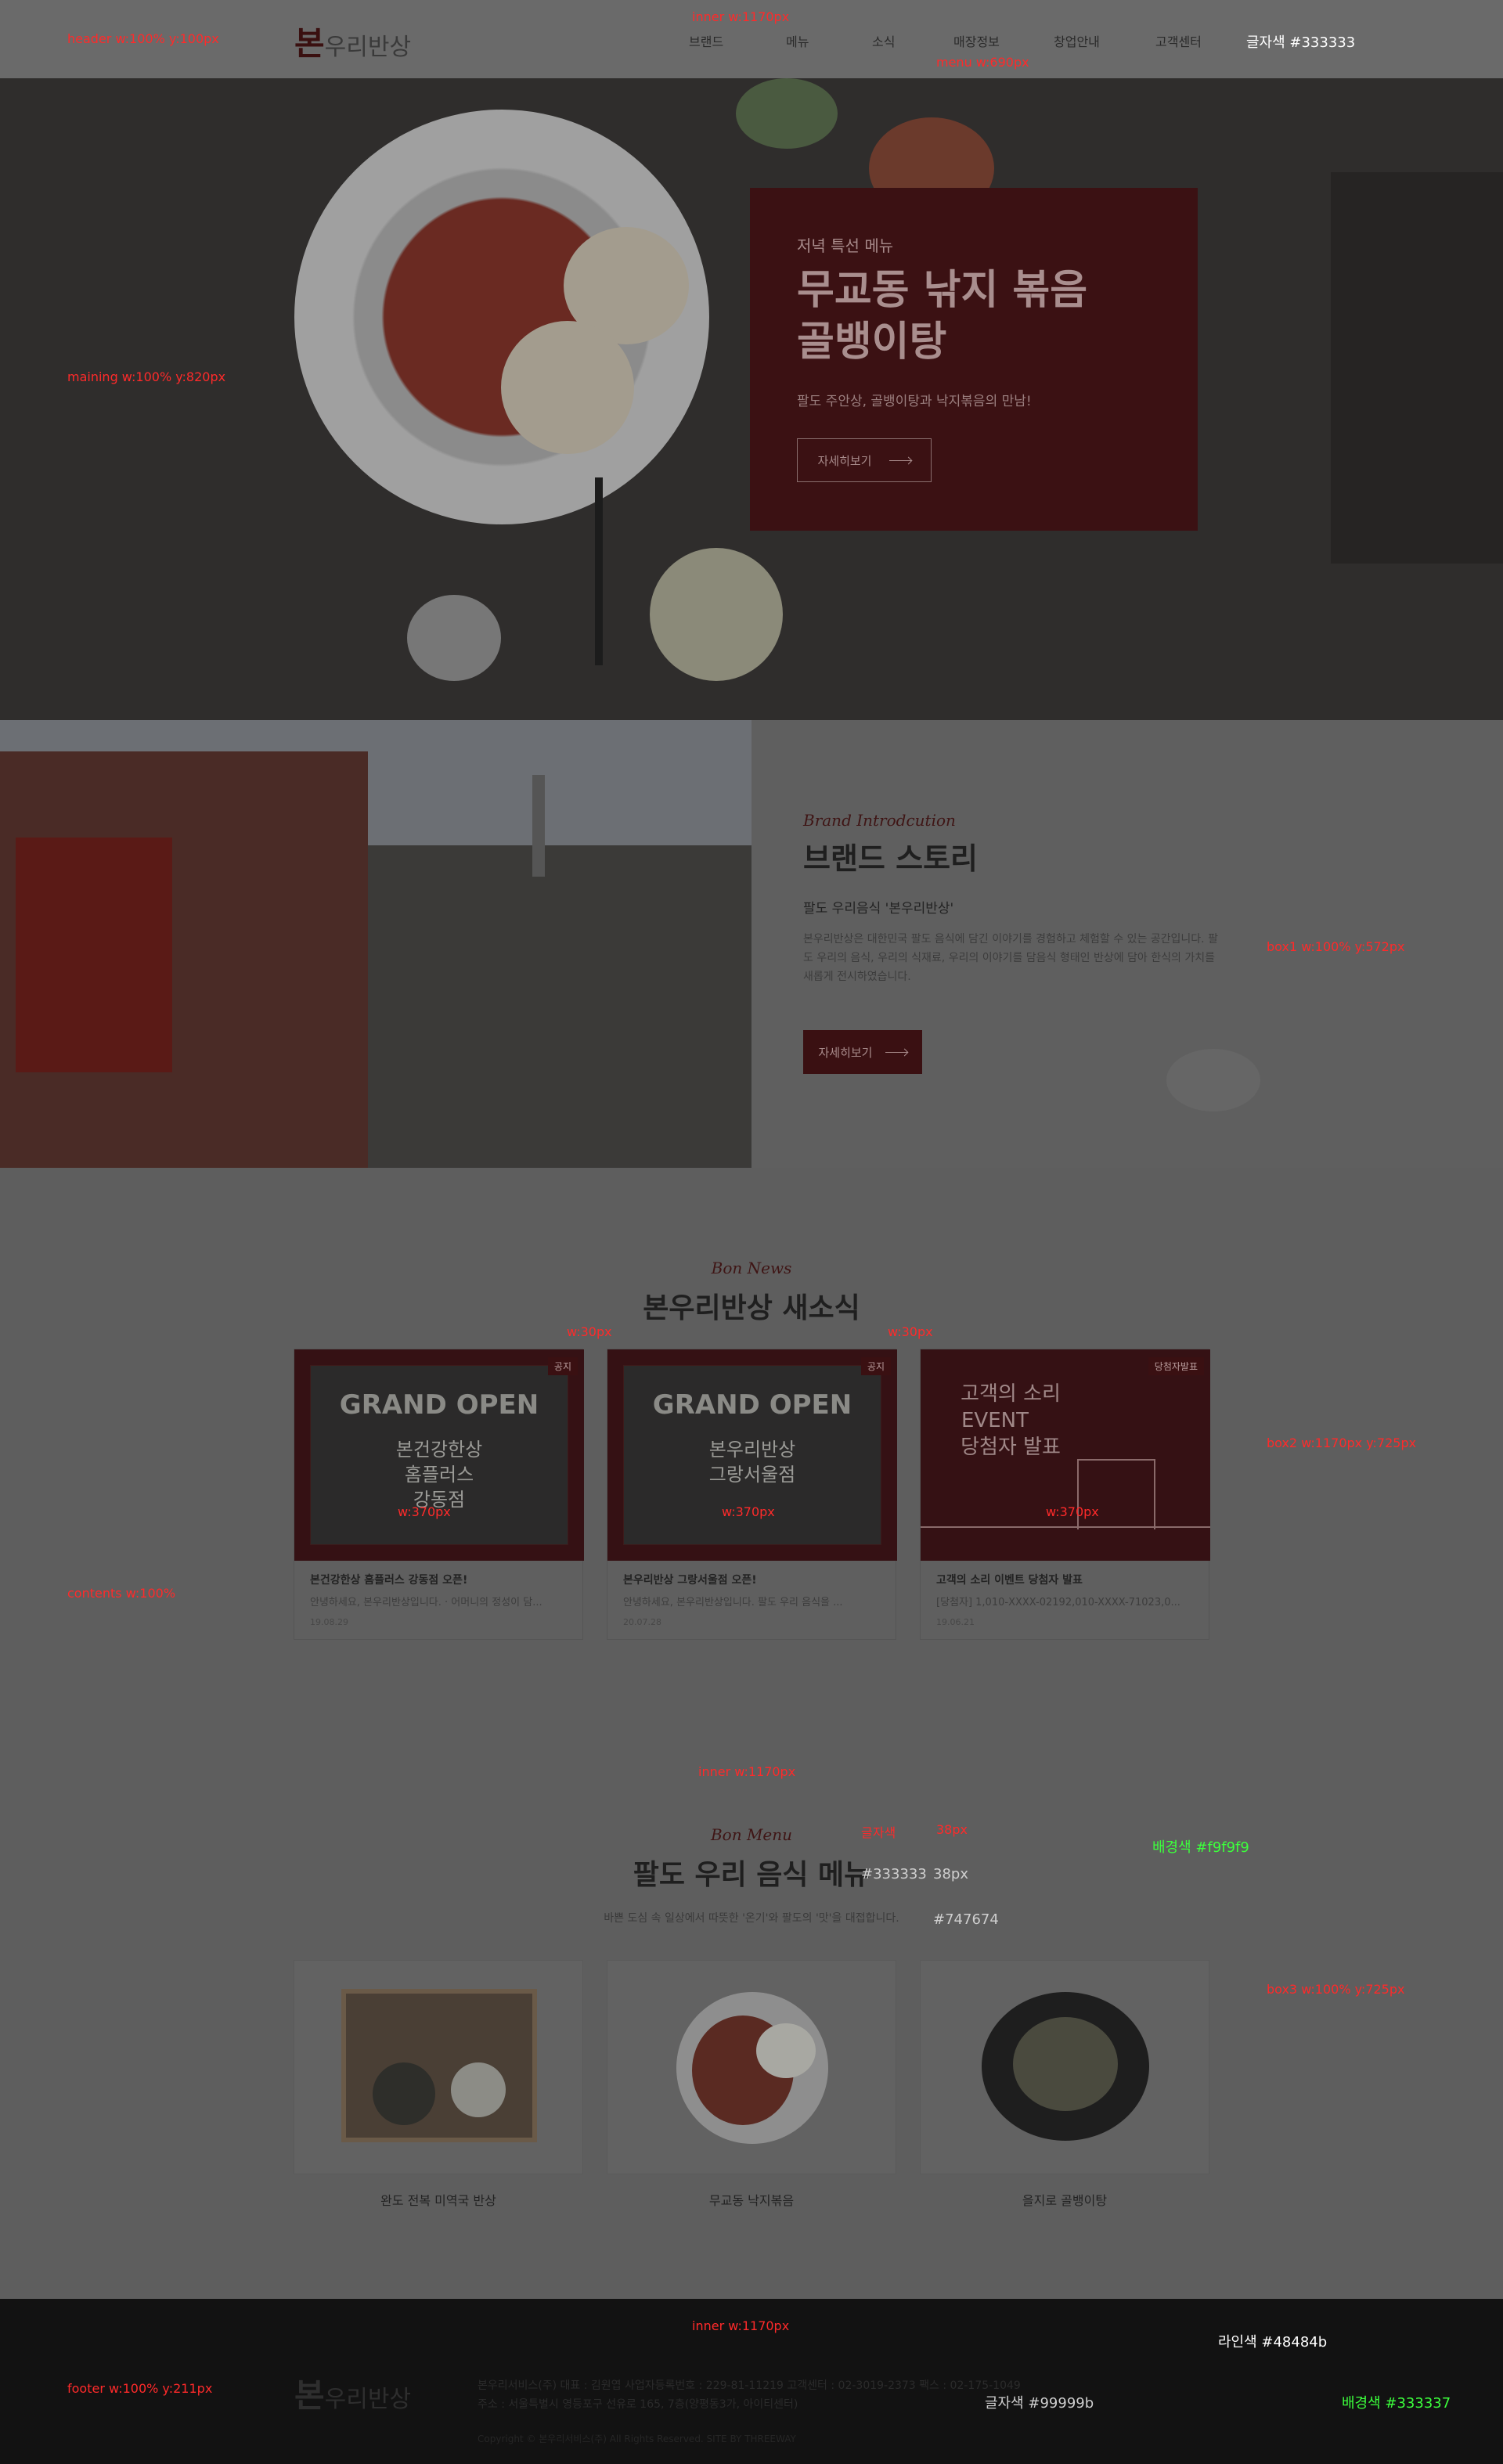 The height and width of the screenshot is (2464, 1503). What do you see at coordinates (1396, 2404) in the screenshot?
I see `annotation: 배경색 #333337` at bounding box center [1396, 2404].